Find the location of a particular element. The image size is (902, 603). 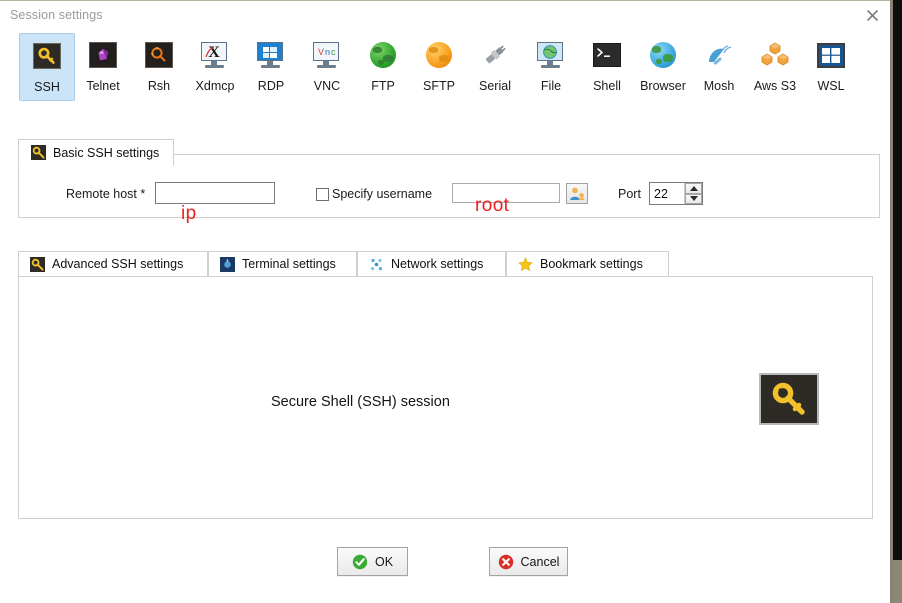

protocol-item-aws-s3: Aws S3 is located at coordinates (775, 67).